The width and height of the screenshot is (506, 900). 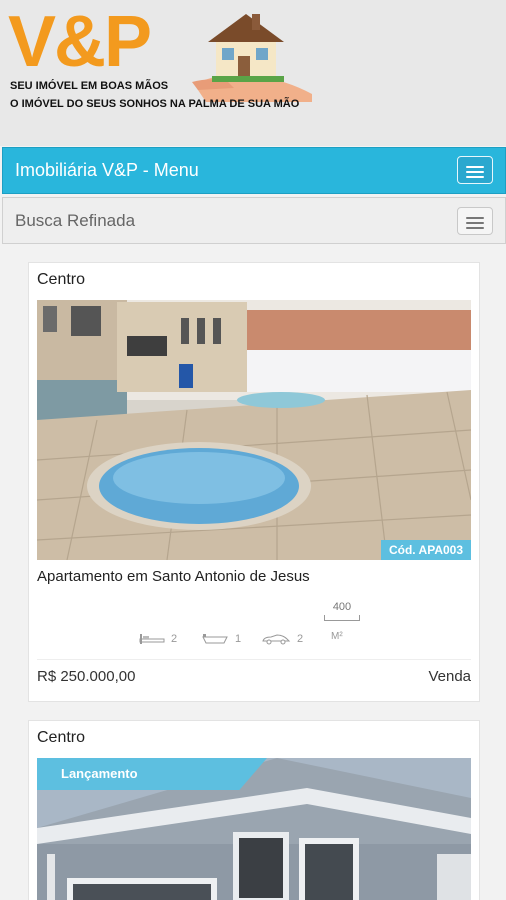 I want to click on garages-count: 2, so click(x=300, y=639).